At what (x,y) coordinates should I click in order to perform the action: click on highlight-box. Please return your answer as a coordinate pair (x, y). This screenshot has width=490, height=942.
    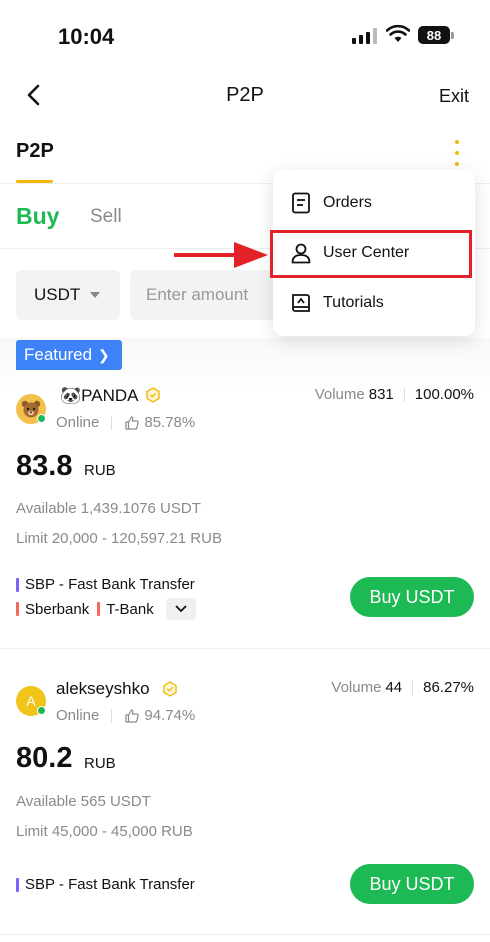
    Looking at the image, I should click on (371, 254).